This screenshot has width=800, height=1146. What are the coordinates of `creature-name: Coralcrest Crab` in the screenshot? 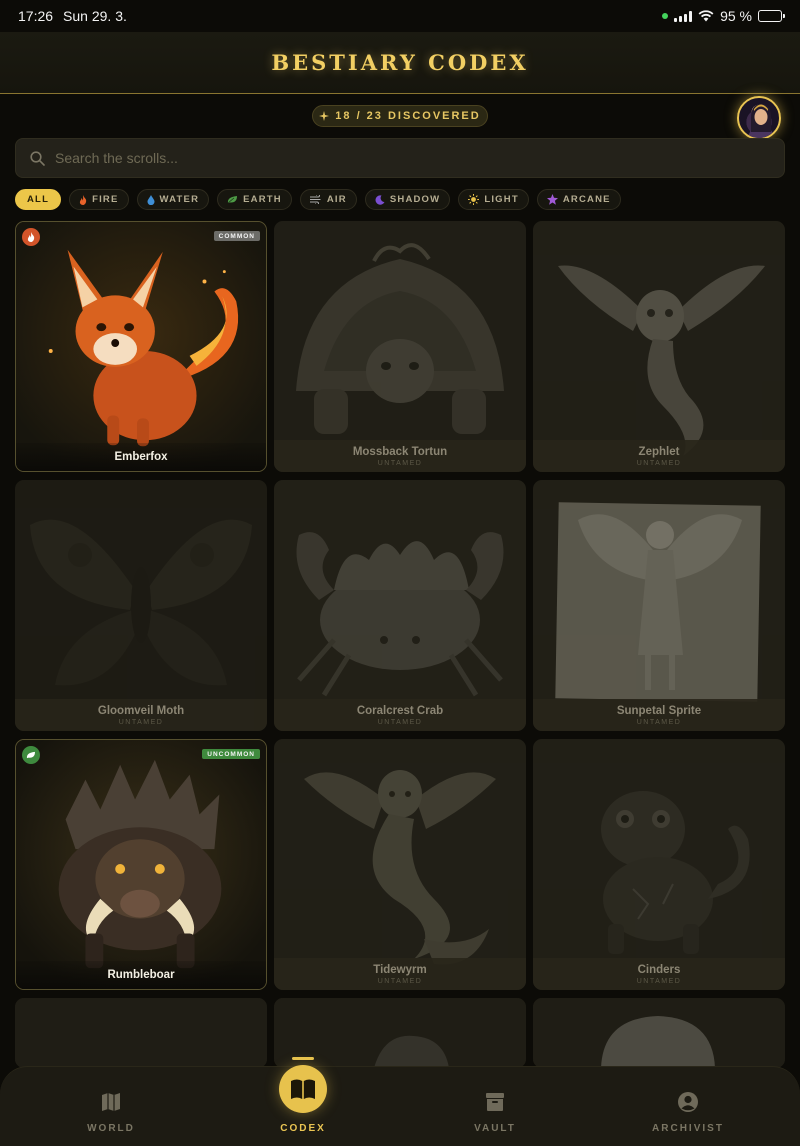 It's located at (400, 710).